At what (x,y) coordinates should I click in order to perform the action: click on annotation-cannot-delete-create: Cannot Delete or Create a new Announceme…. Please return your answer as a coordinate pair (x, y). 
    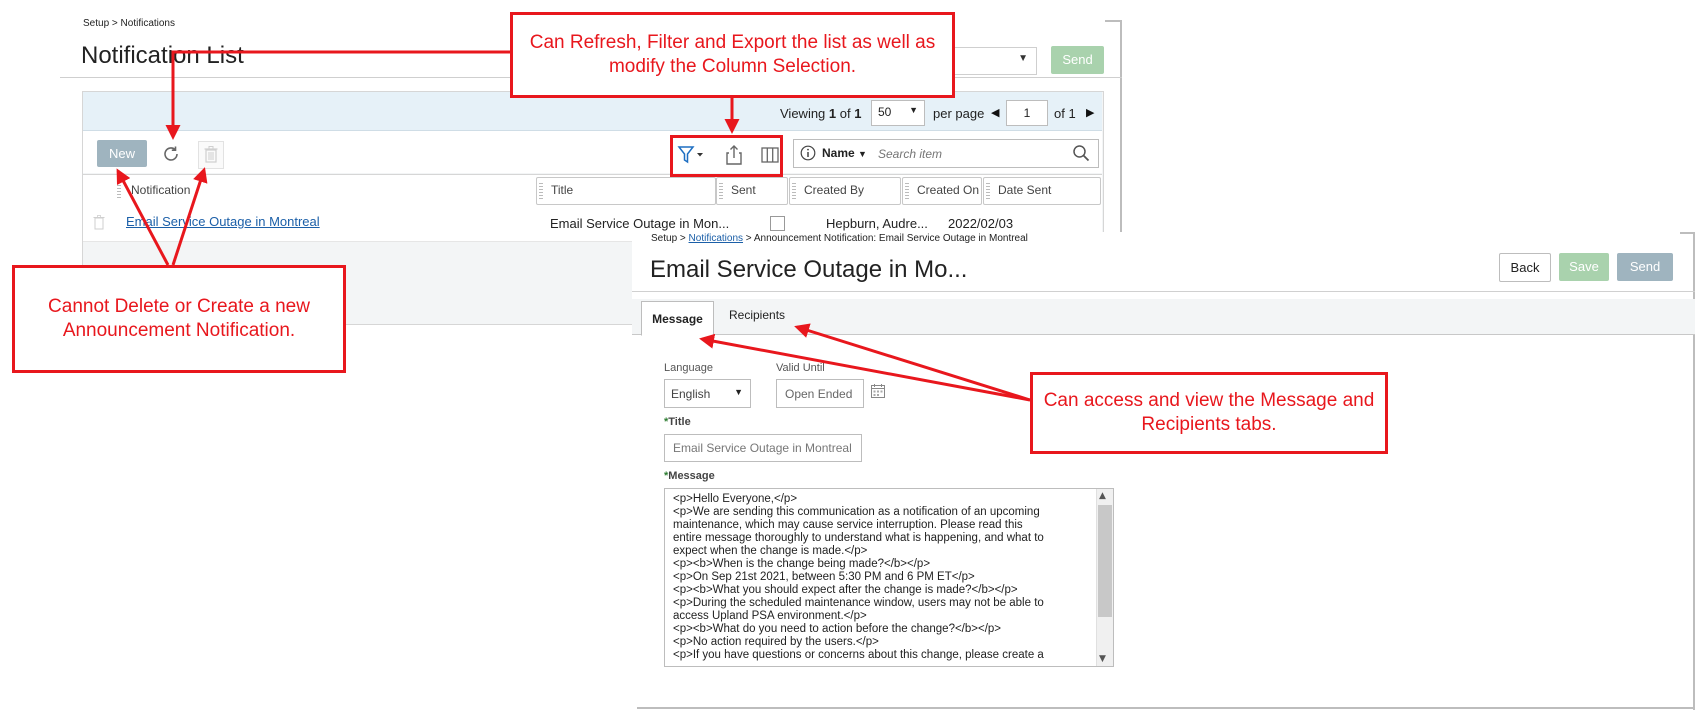
    Looking at the image, I should click on (179, 319).